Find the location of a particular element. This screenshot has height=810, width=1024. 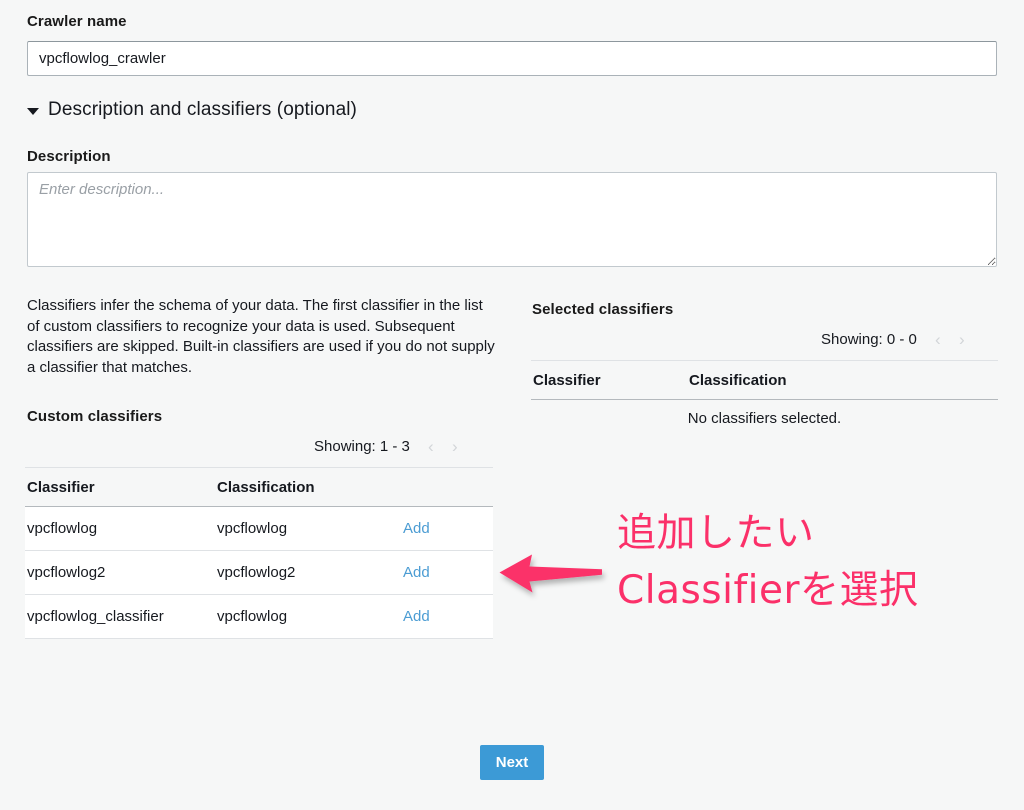

cell-classification: vpcflowlog2 is located at coordinates (310, 572).